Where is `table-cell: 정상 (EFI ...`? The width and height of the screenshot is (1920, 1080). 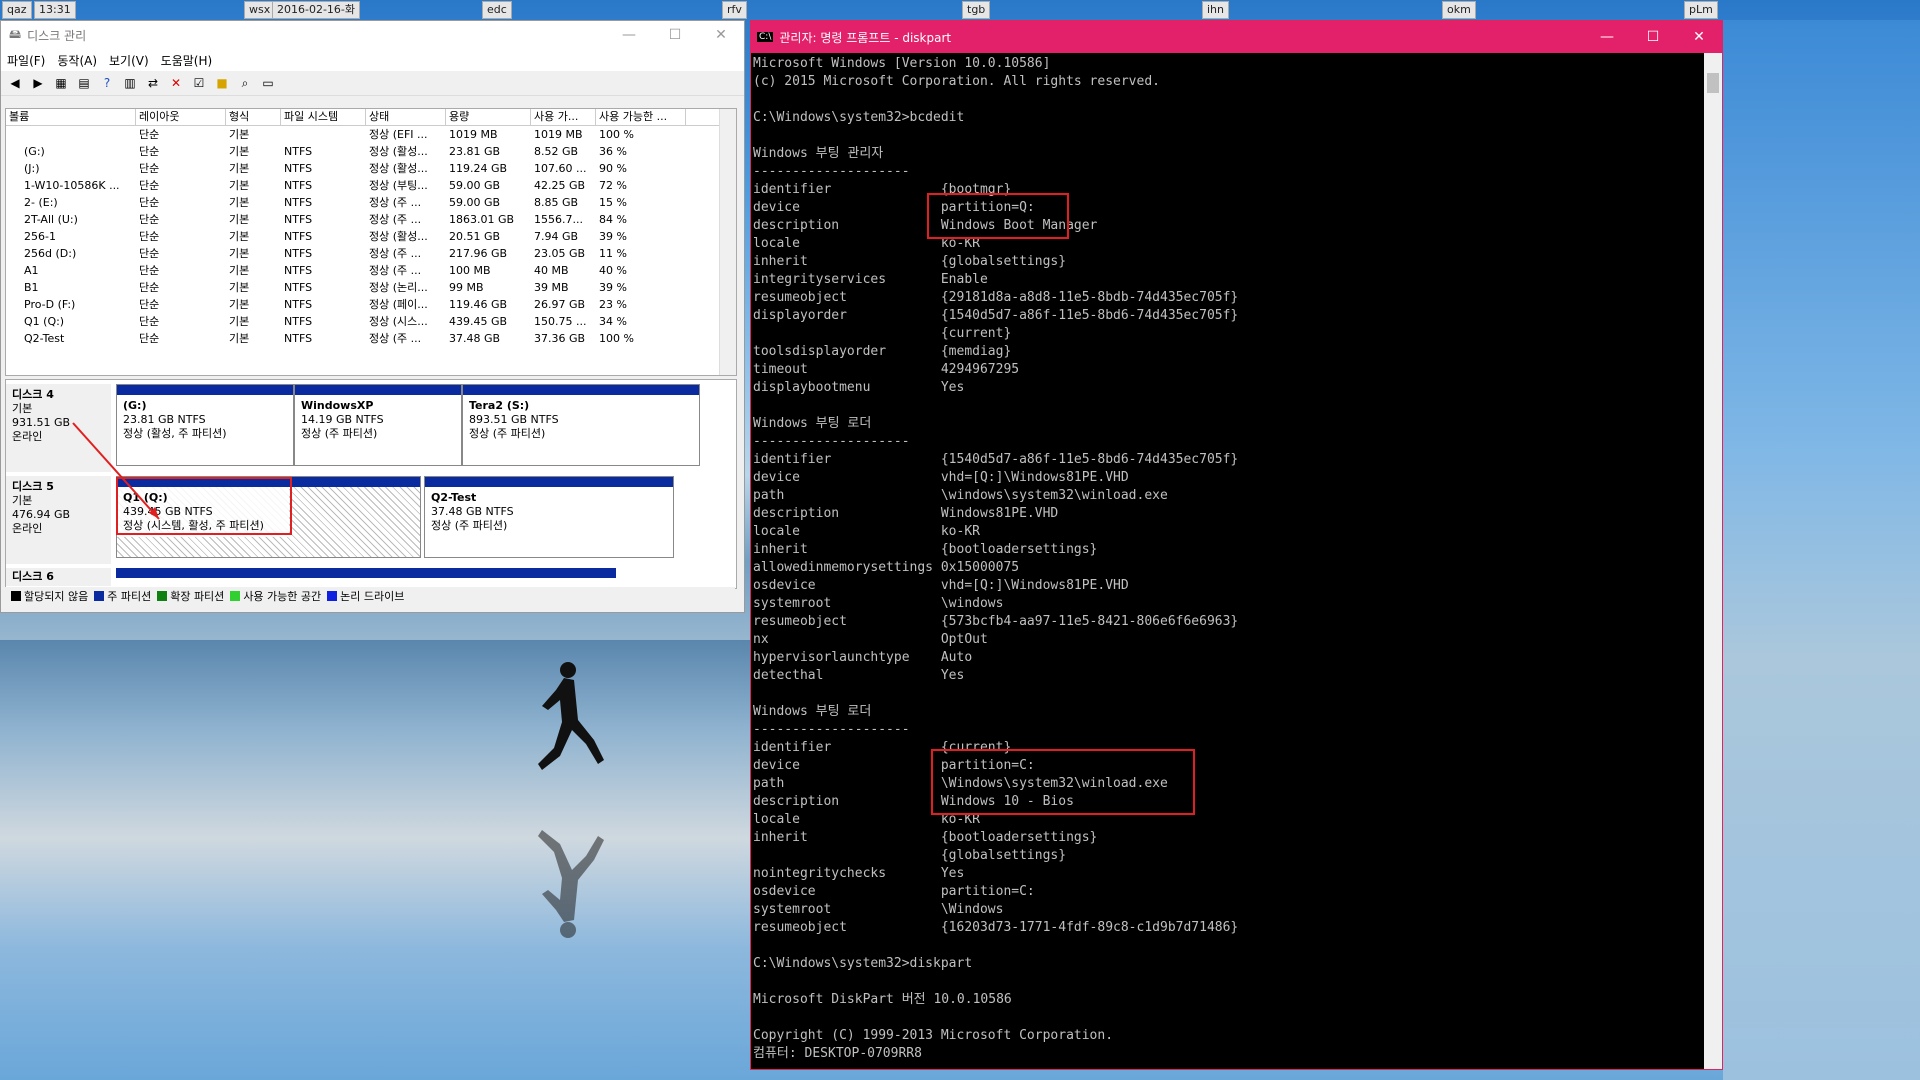
table-cell: 정상 (EFI ... is located at coordinates (398, 134).